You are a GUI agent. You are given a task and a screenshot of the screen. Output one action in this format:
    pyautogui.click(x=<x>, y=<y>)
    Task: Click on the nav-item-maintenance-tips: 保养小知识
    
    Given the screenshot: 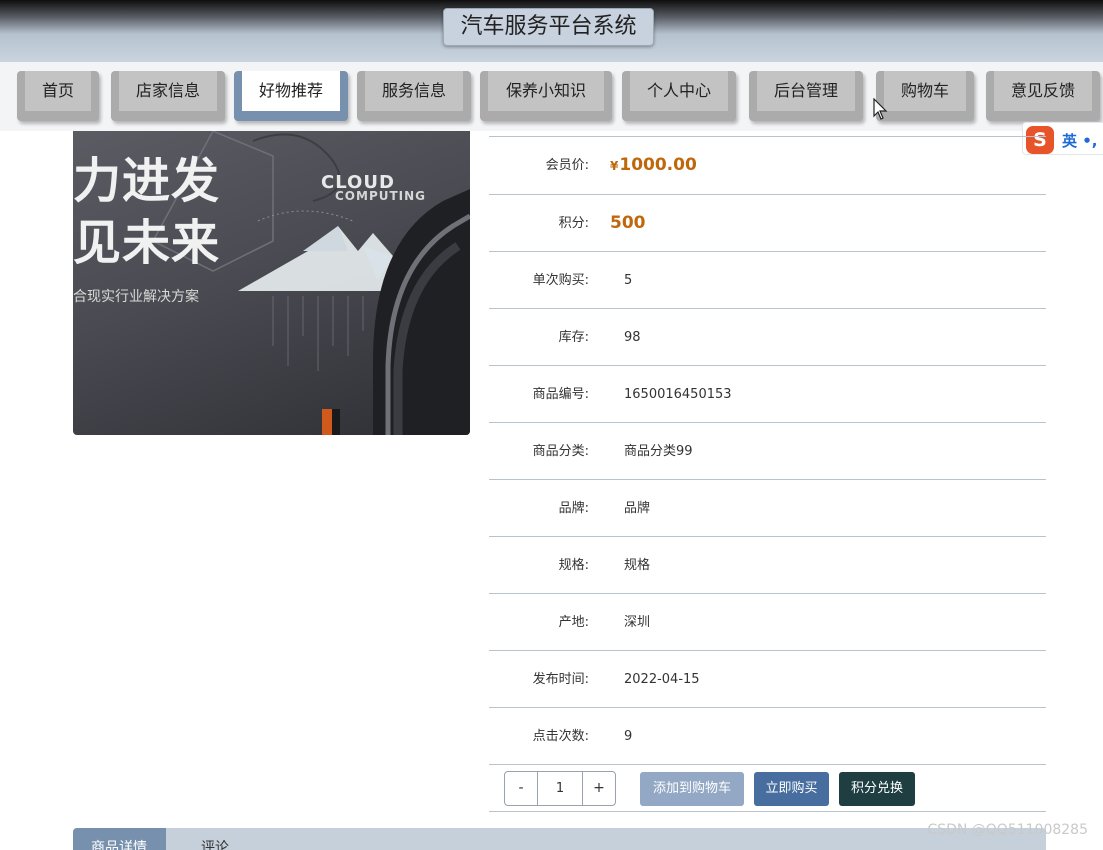 What is the action you would take?
    pyautogui.click(x=546, y=96)
    